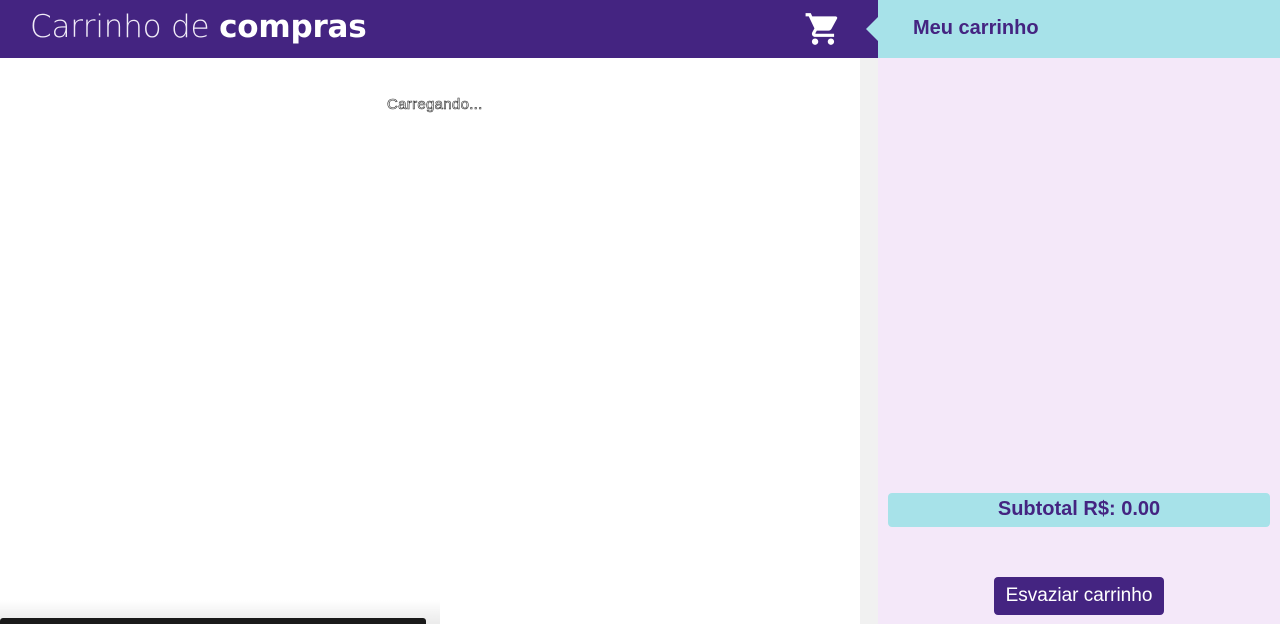  Describe the element at coordinates (872, 29) in the screenshot. I see `panel-notch` at that location.